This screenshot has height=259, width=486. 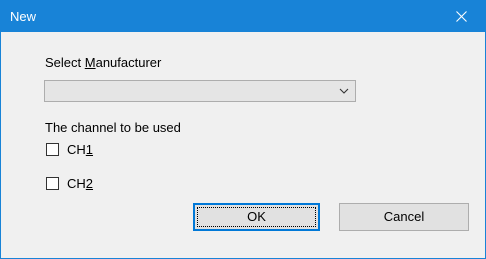 I want to click on close-button, so click(x=462, y=16).